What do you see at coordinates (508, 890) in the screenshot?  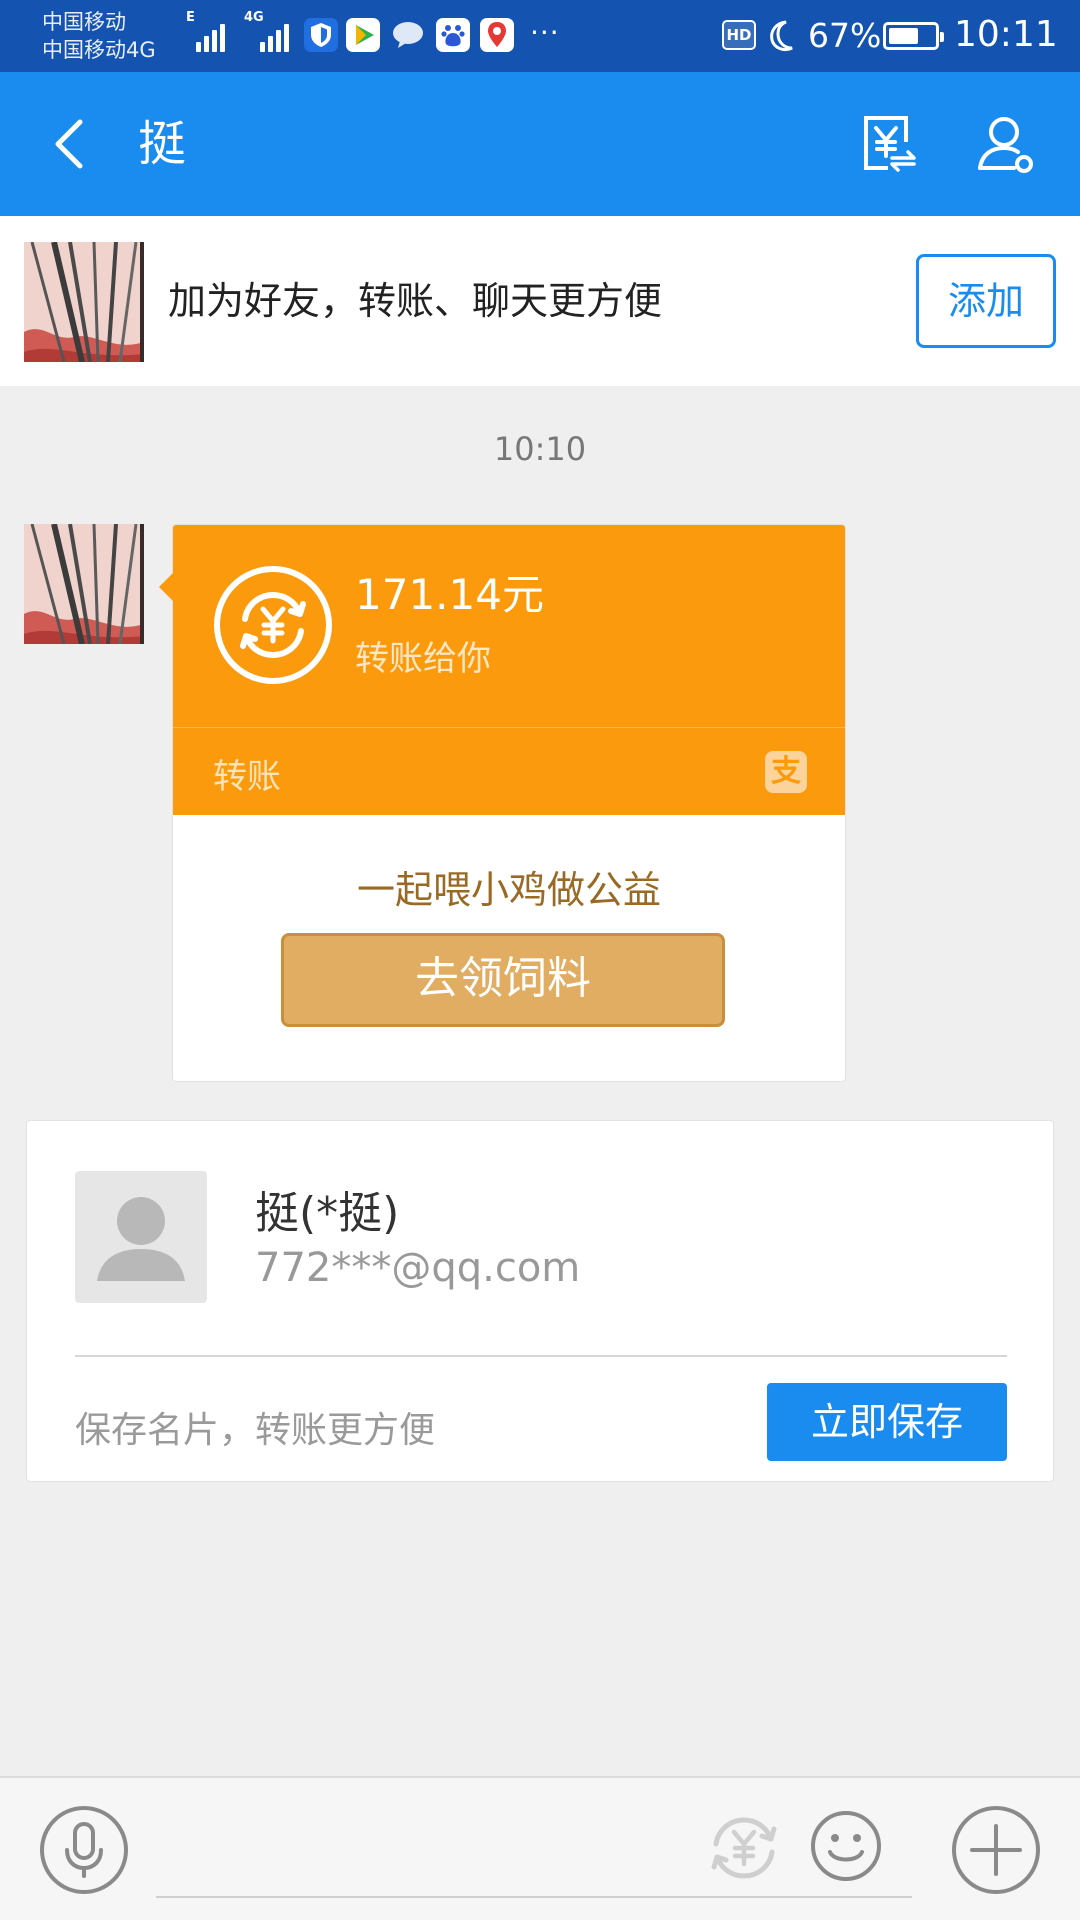 I see `promo-text: 一起喂小鸡做公益` at bounding box center [508, 890].